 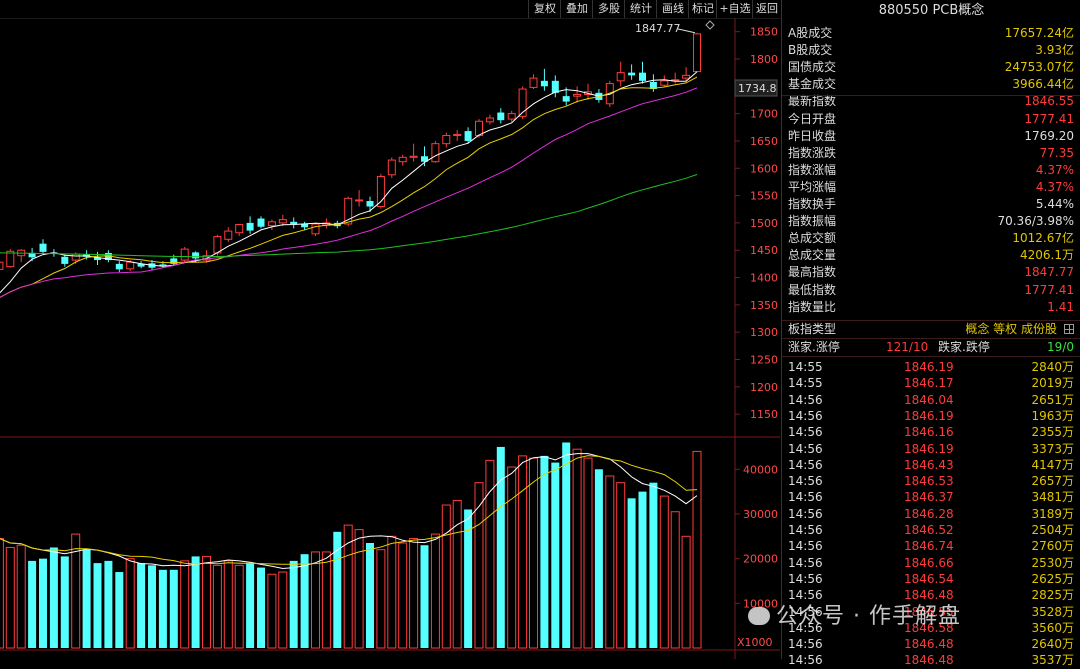 I want to click on tick-row: 14:55 1846.17 2019万, so click(x=931, y=383).